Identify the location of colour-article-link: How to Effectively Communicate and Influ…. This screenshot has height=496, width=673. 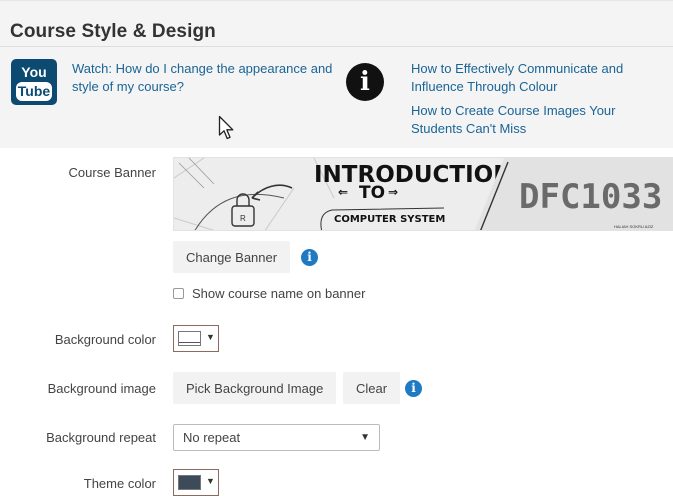
(538, 78).